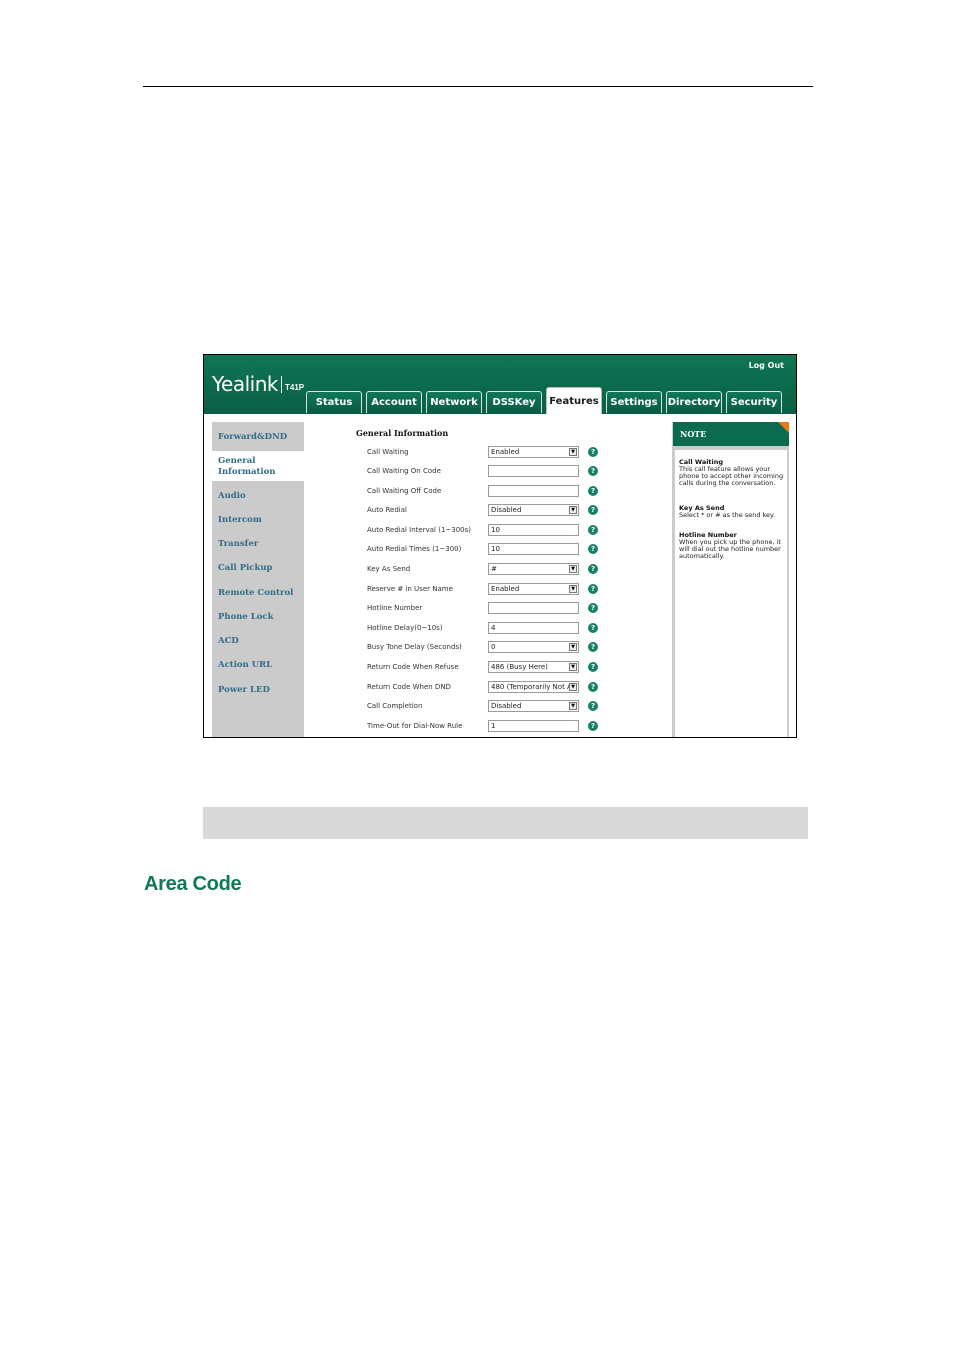 This screenshot has height=1350, width=955. I want to click on form-section-title: General Information, so click(402, 433).